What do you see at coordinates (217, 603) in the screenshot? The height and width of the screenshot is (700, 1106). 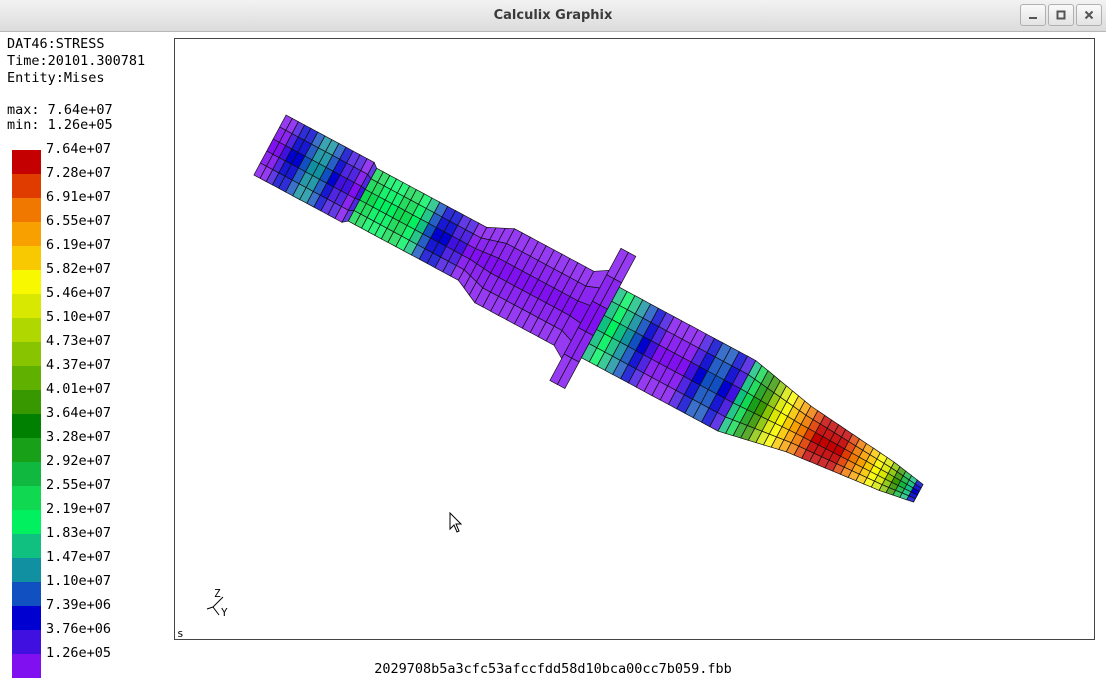 I see `axis-triad-icon: Z Y` at bounding box center [217, 603].